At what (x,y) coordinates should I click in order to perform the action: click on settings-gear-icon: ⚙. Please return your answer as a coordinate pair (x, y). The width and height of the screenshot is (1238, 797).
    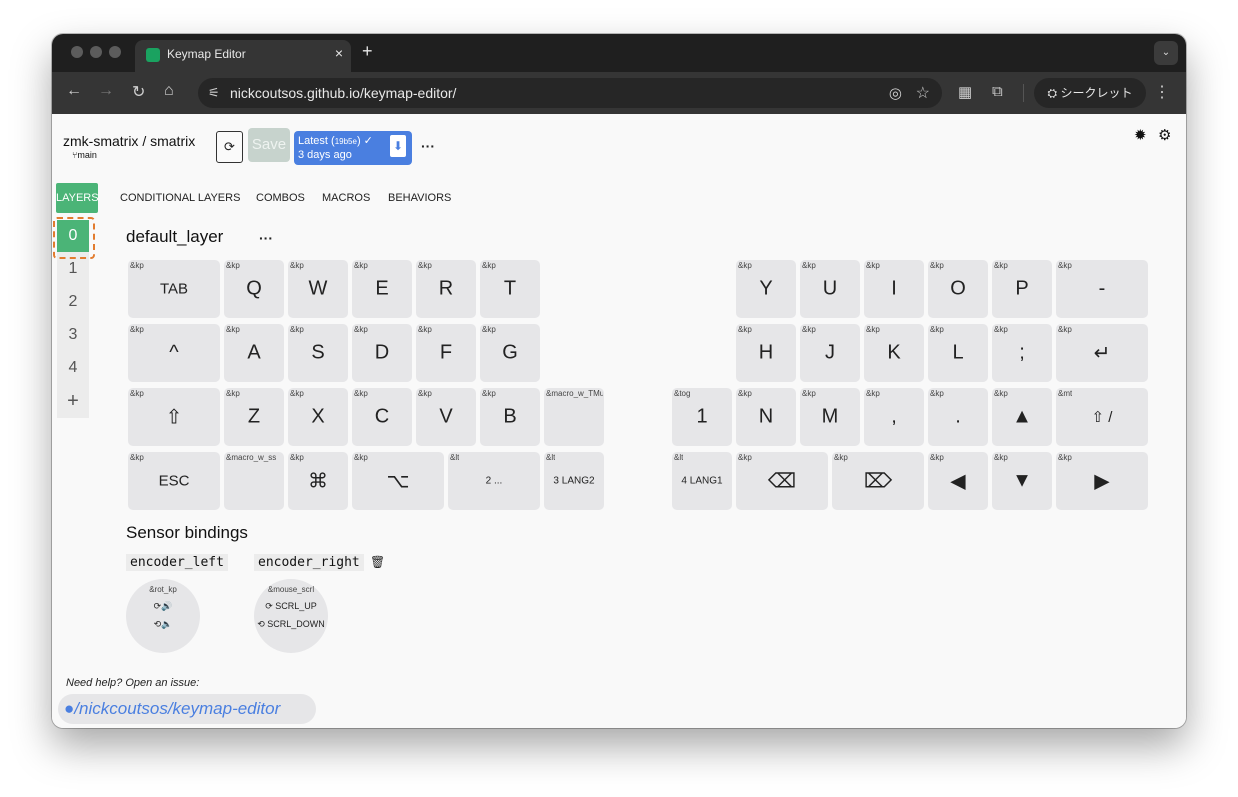
    Looking at the image, I should click on (1164, 135).